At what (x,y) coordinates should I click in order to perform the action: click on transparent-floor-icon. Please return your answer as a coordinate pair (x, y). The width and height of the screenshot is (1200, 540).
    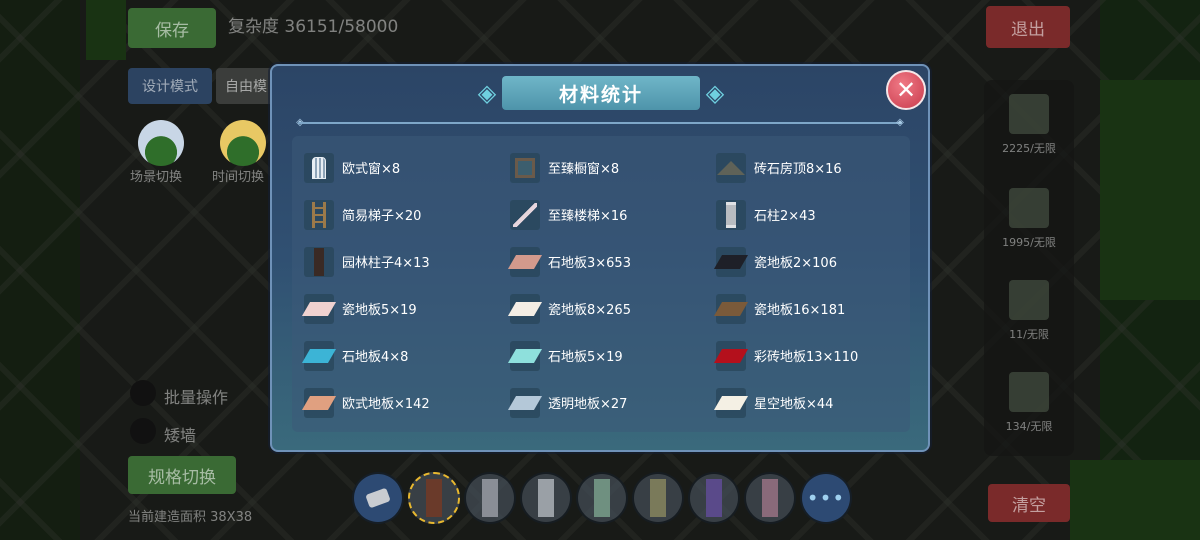
    Looking at the image, I should click on (525, 402).